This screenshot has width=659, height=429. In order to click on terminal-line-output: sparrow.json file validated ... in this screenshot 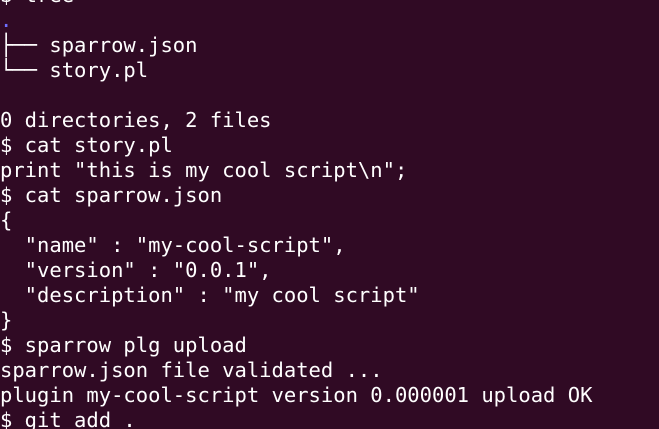, I will do `click(191, 370)`.